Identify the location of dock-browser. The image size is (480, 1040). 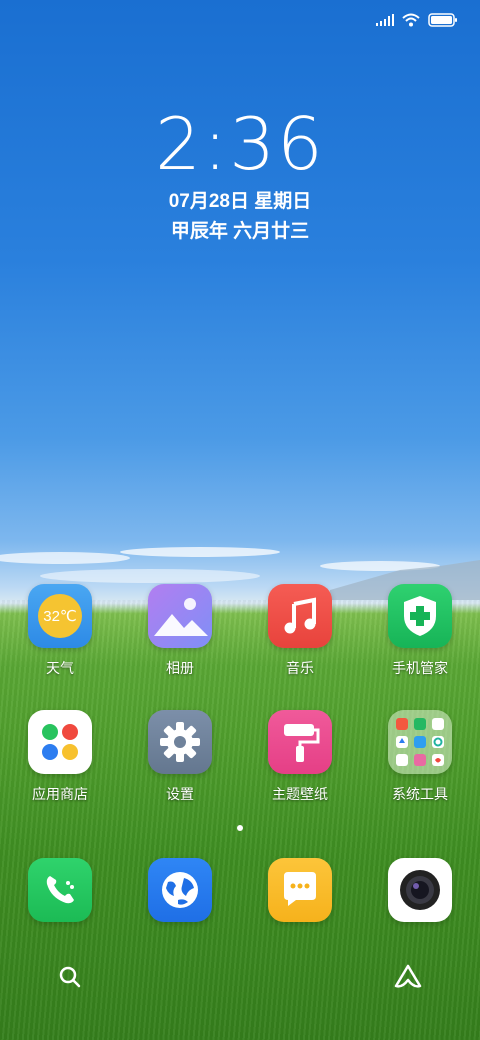
(180, 890).